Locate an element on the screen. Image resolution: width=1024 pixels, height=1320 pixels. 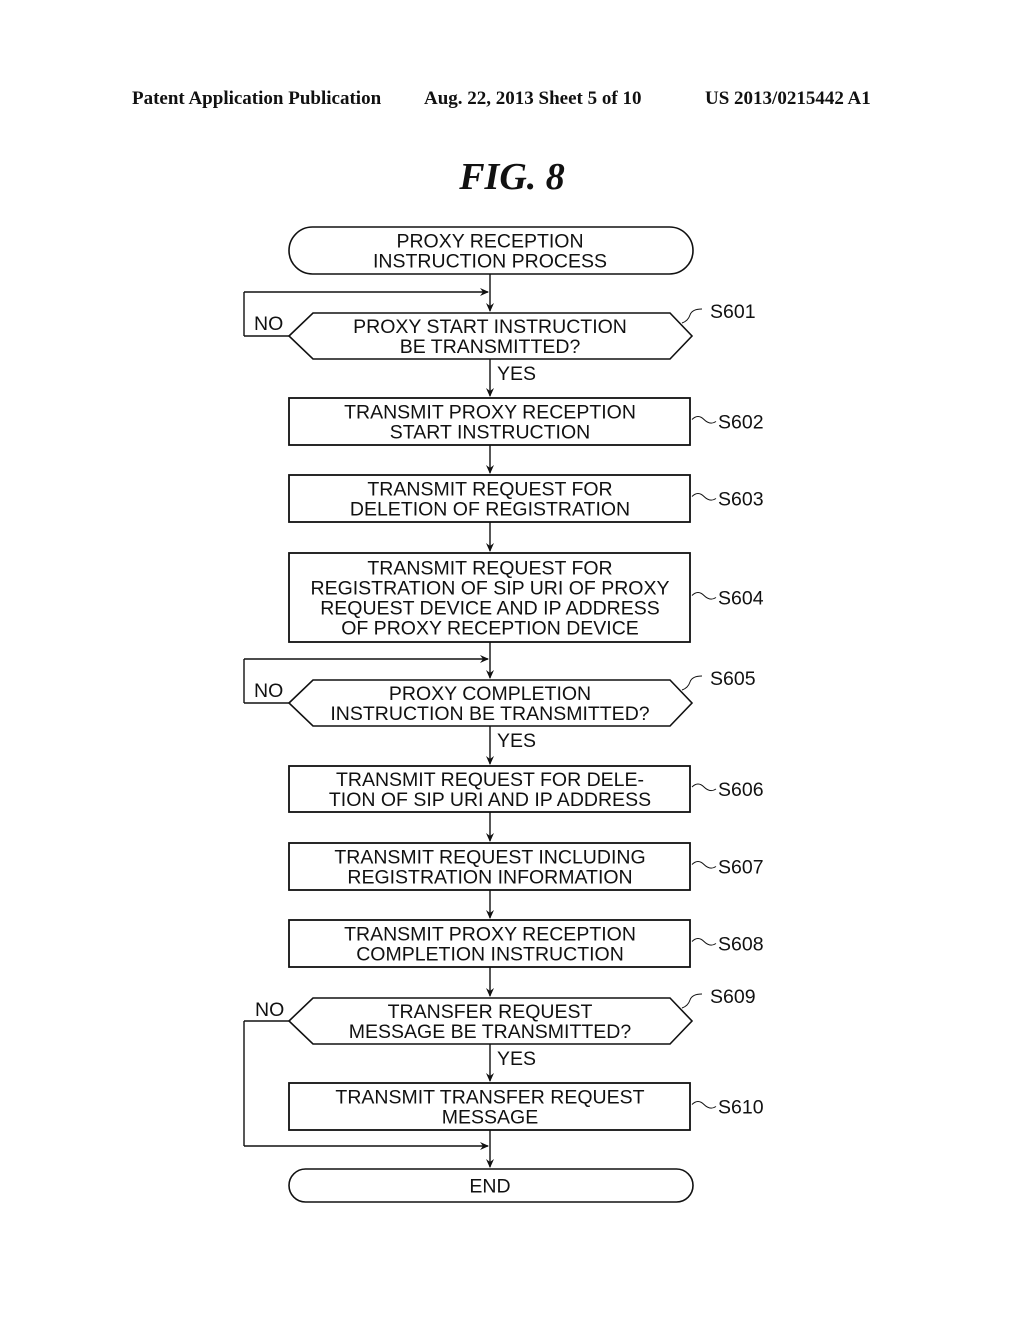
node-text-line: START INSTRUCTION is located at coordinates (490, 433).